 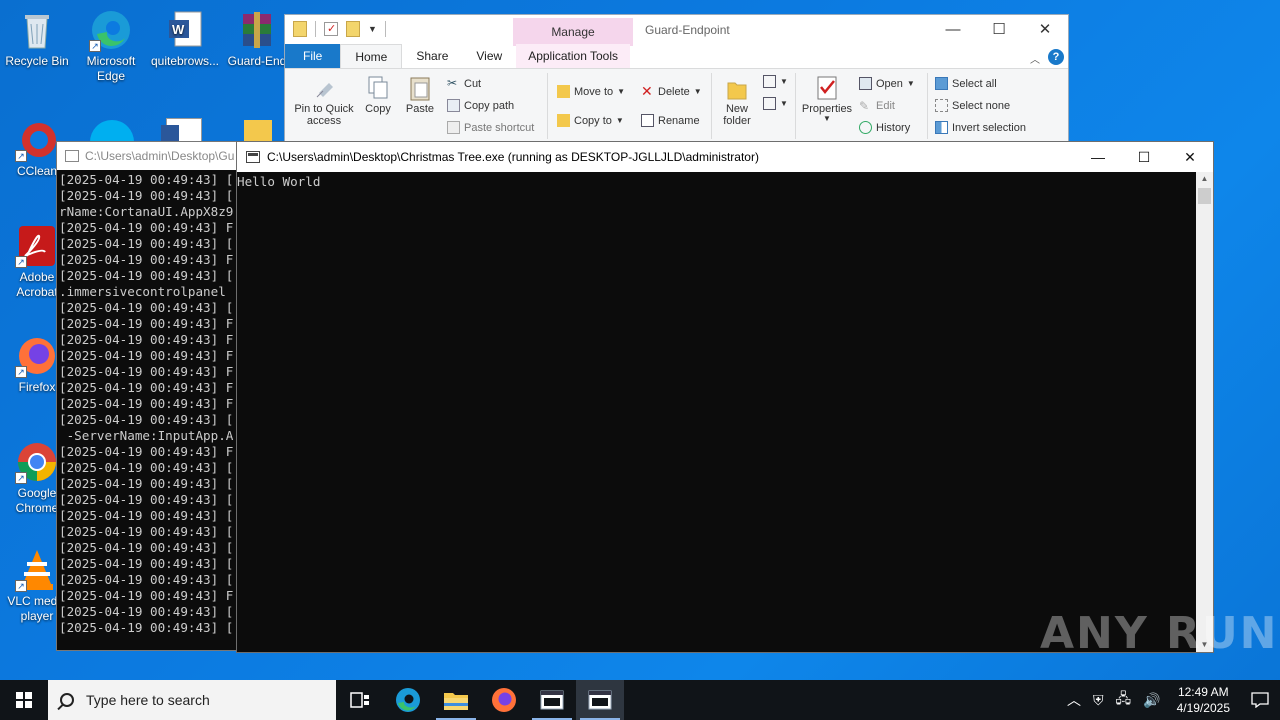 What do you see at coordinates (37, 284) in the screenshot?
I see `desktop-icon-label: Adobe Acrobat` at bounding box center [37, 284].